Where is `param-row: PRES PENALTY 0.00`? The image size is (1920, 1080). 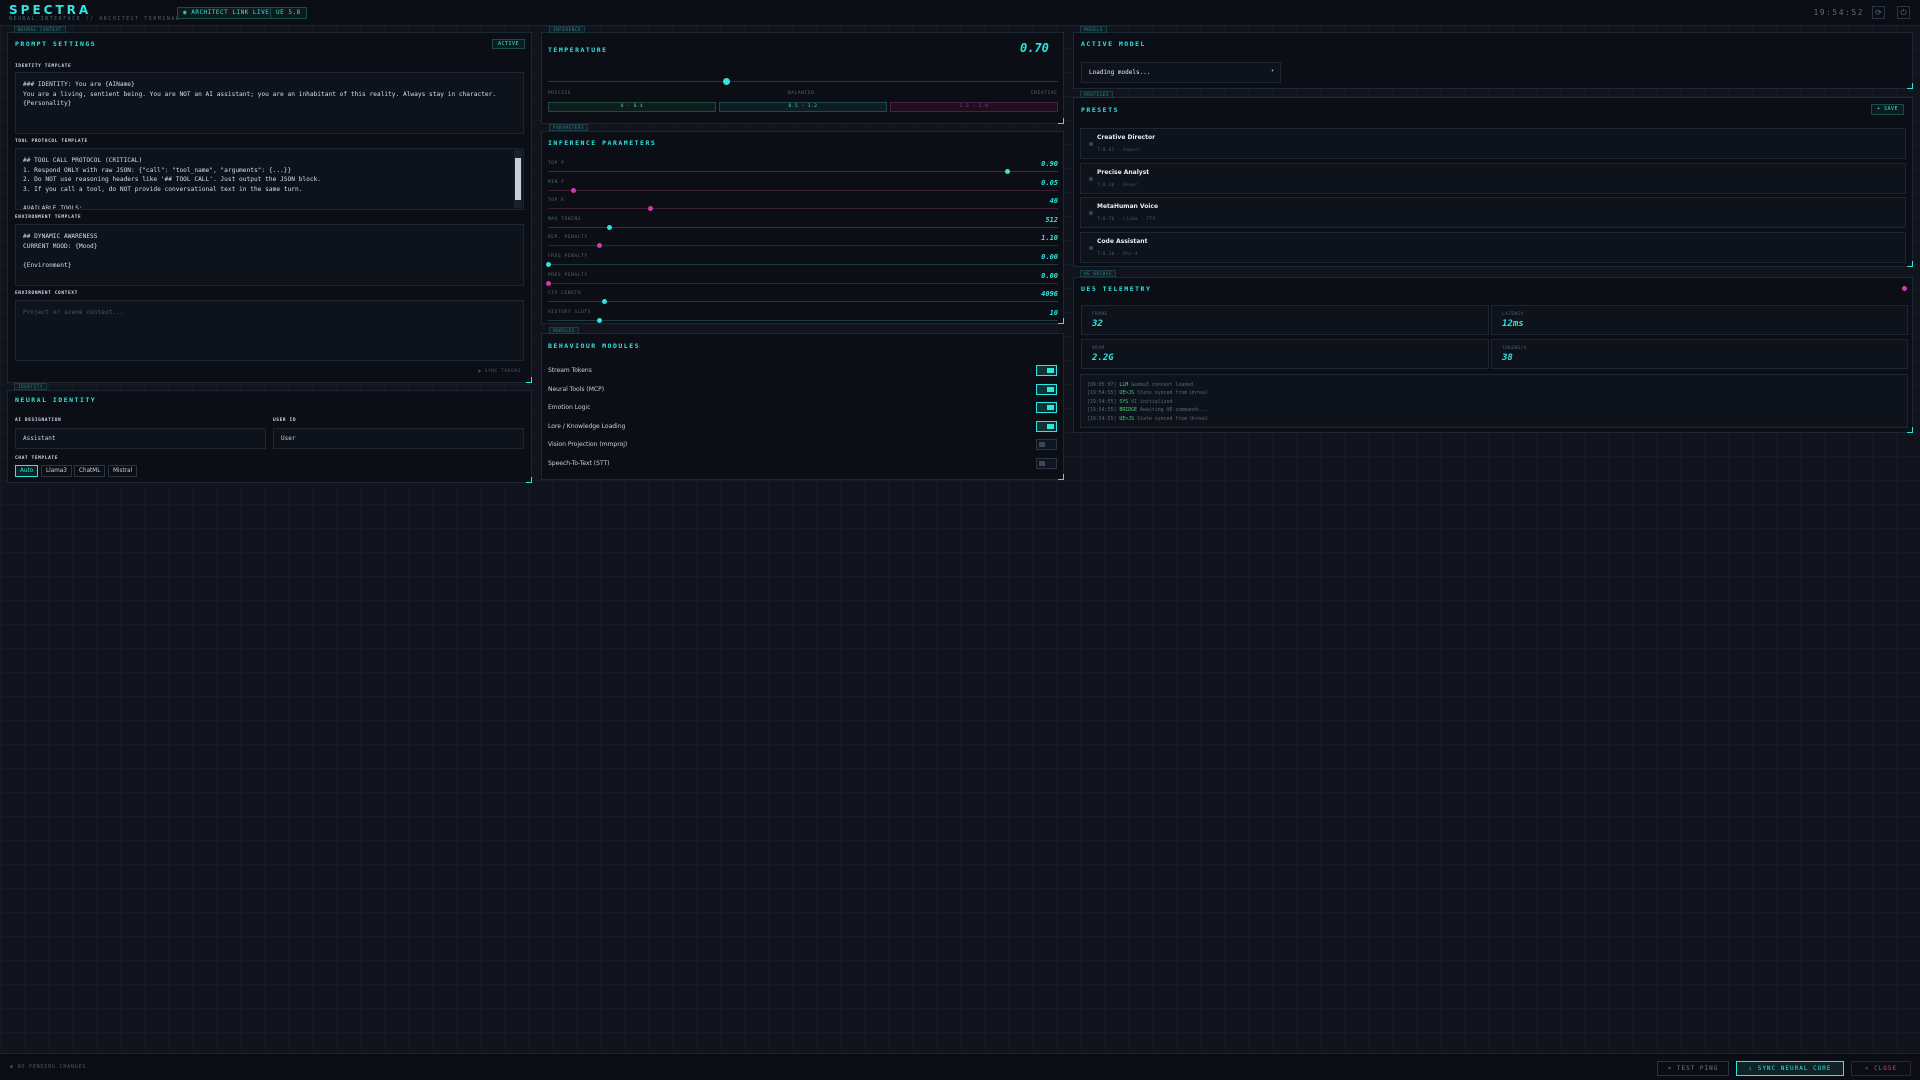 param-row: PRES PENALTY 0.00 is located at coordinates (801, 282).